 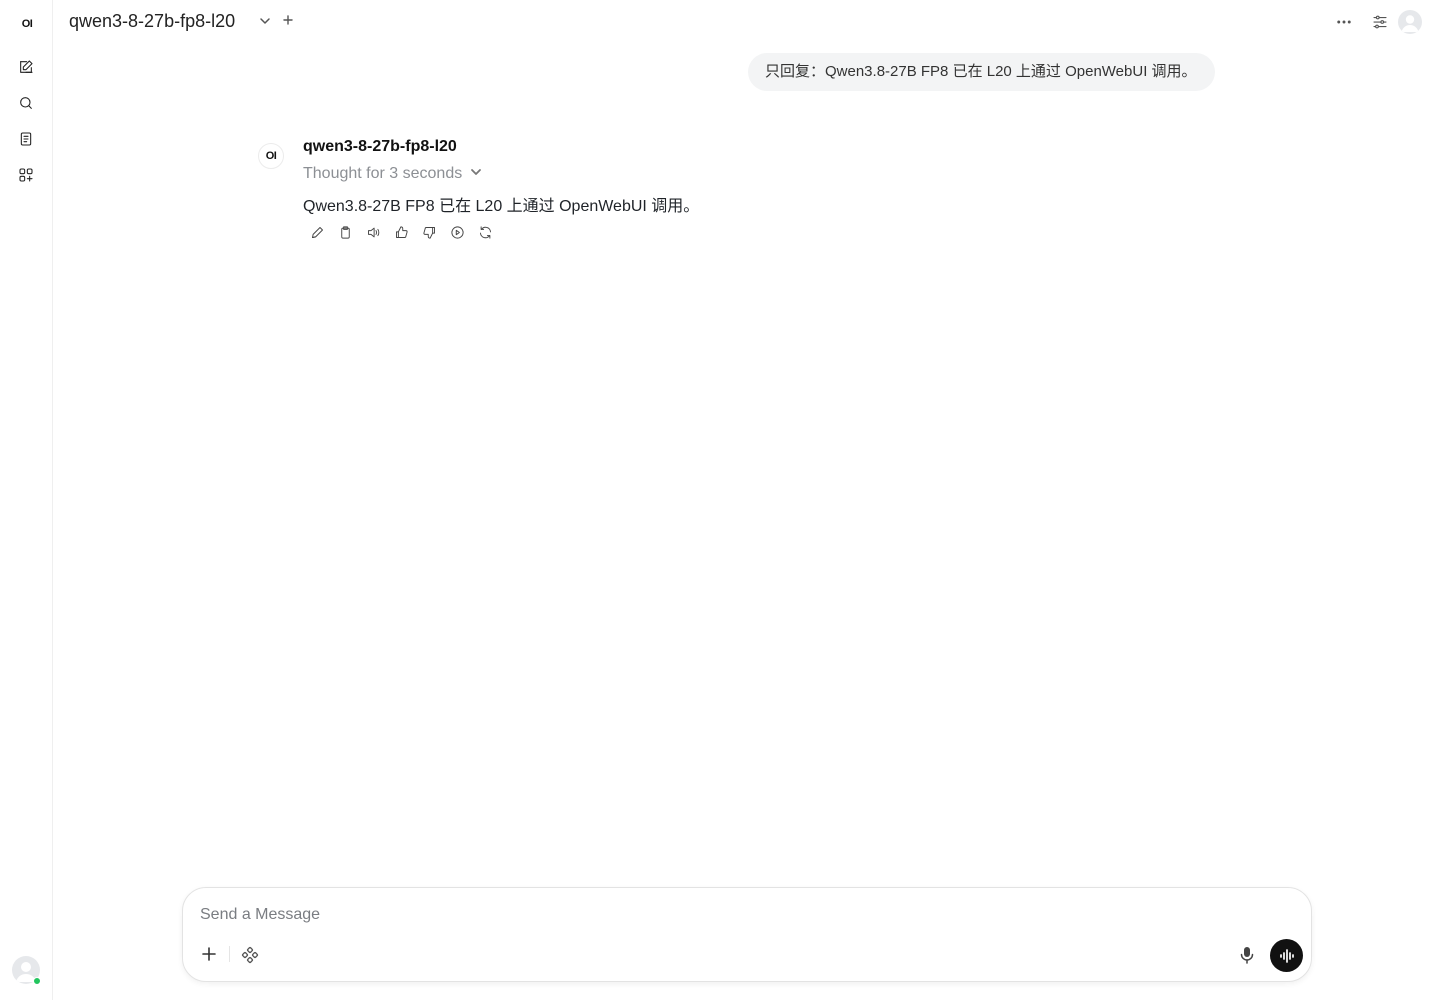 What do you see at coordinates (429, 232) in the screenshot?
I see `thumbs-down-icon` at bounding box center [429, 232].